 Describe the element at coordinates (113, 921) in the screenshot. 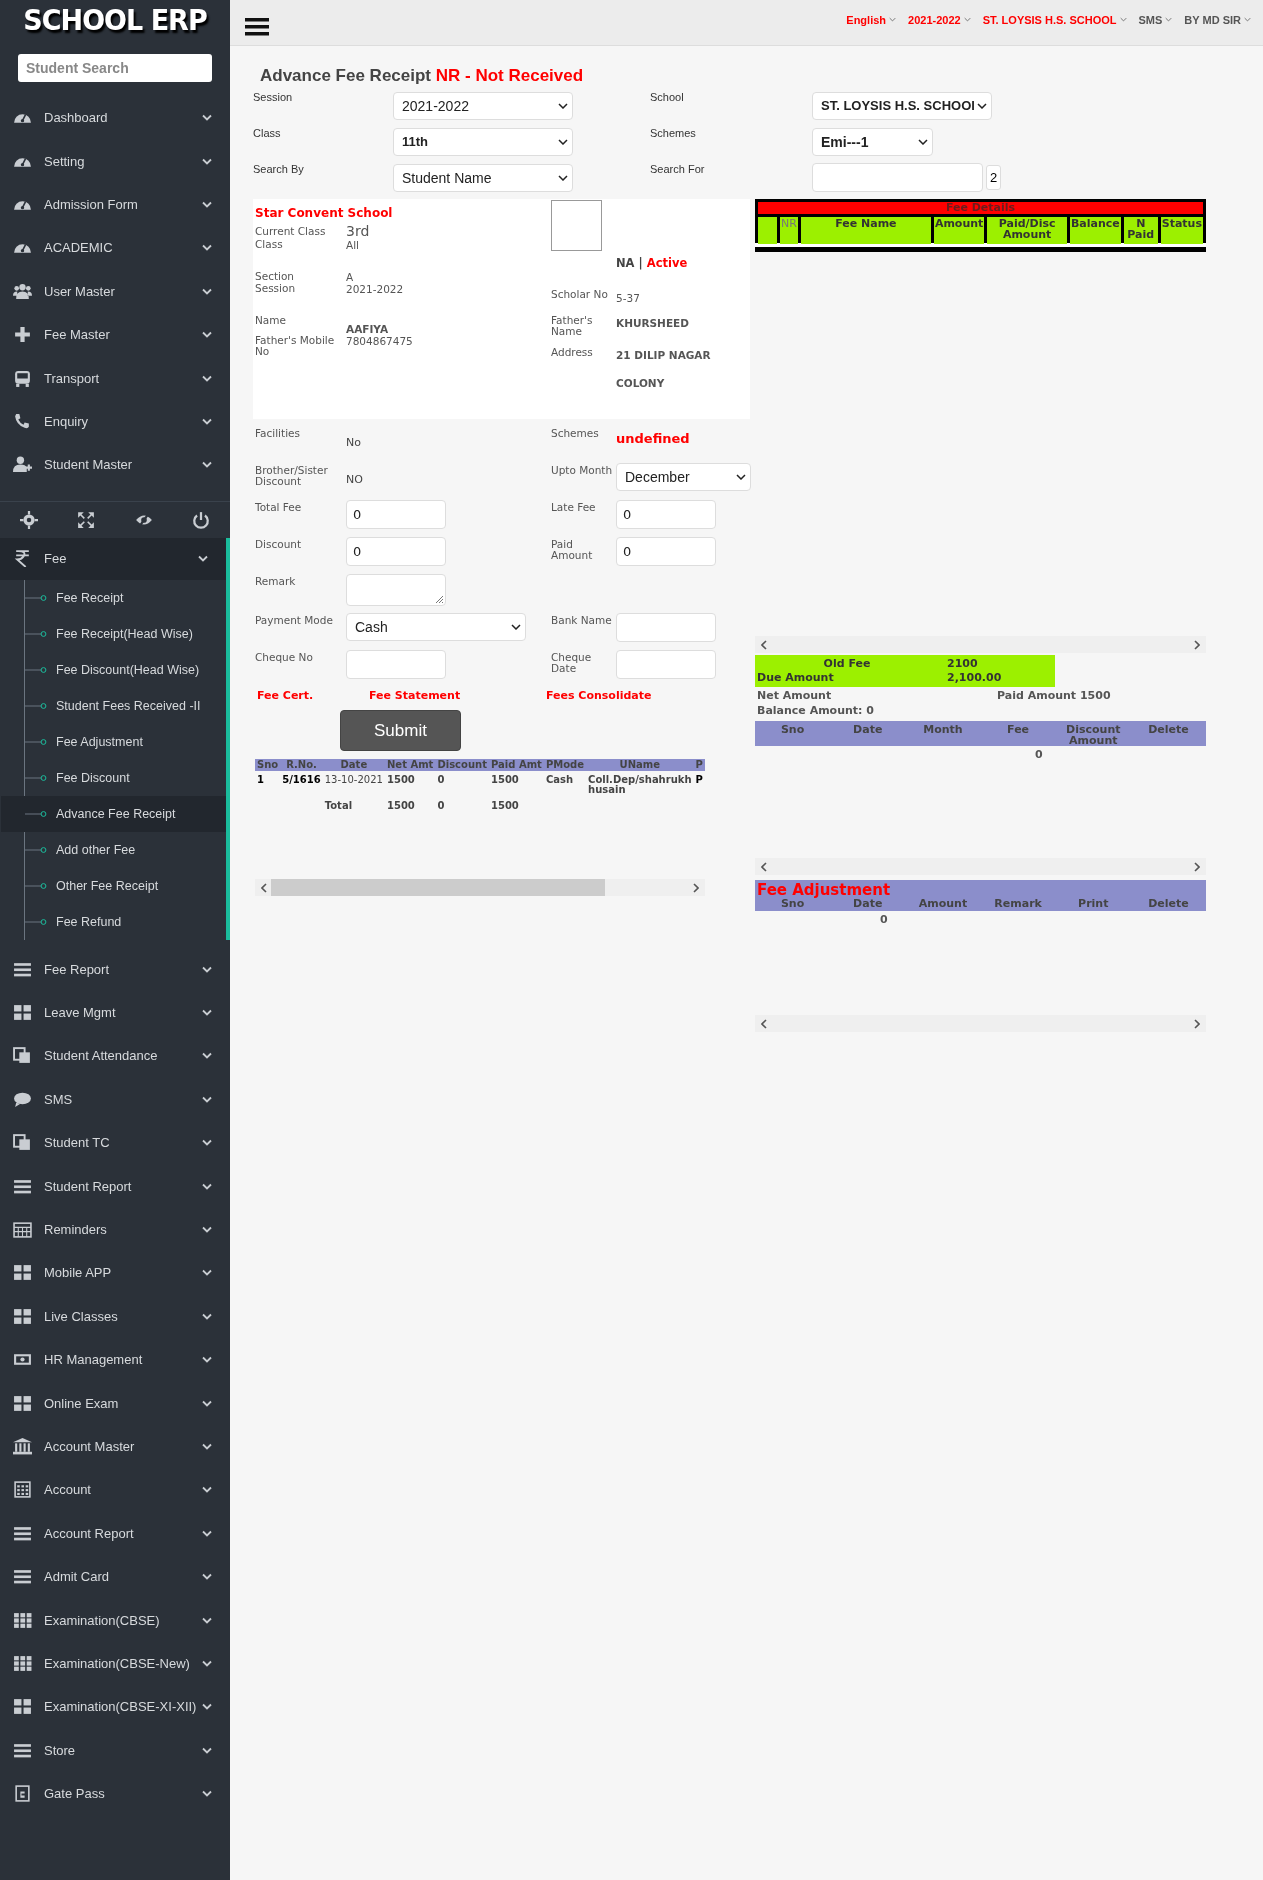

I see `submenu-item: Fee Refund` at that location.